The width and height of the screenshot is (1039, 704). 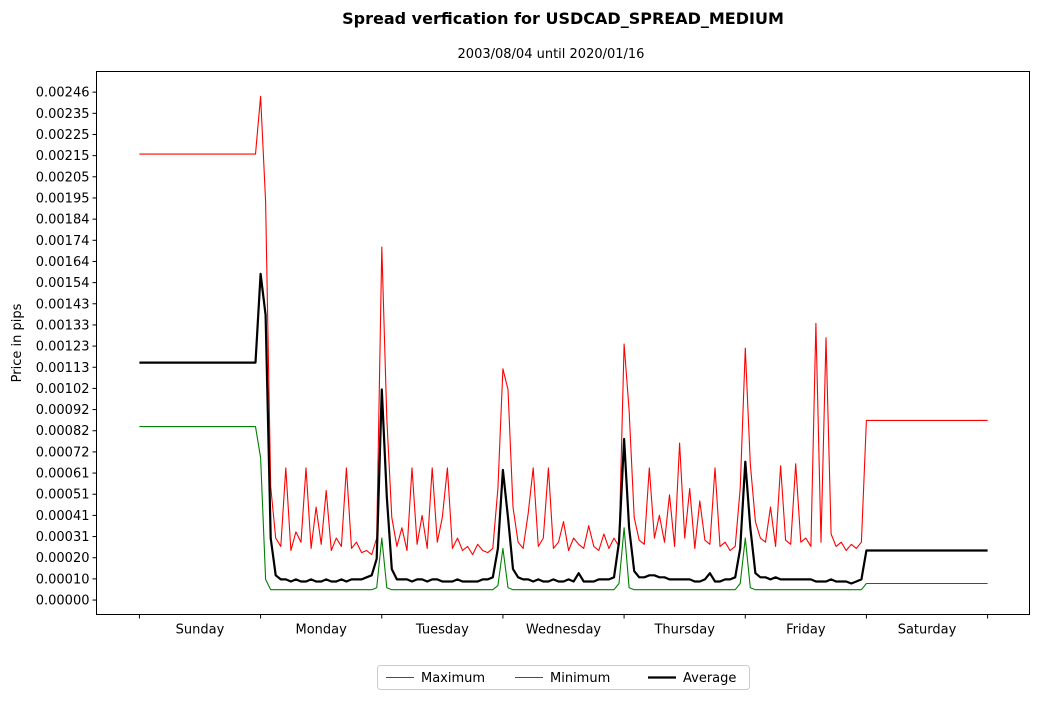 I want to click on y-tick-label: 0.00113, so click(x=63, y=368).